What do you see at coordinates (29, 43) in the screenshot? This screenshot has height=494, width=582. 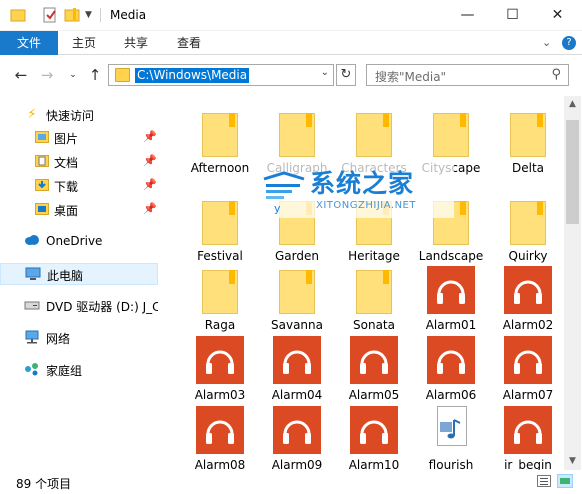 I see `tab-file: 文件` at bounding box center [29, 43].